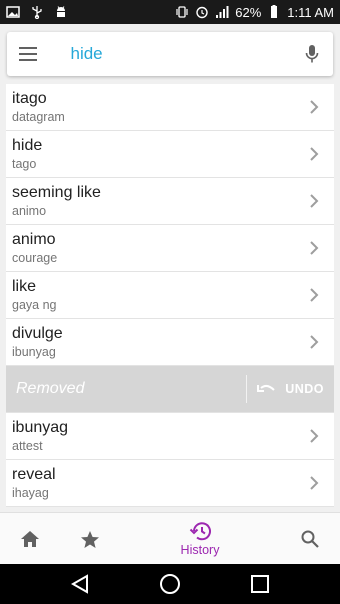  I want to click on star-icon, so click(90, 539).